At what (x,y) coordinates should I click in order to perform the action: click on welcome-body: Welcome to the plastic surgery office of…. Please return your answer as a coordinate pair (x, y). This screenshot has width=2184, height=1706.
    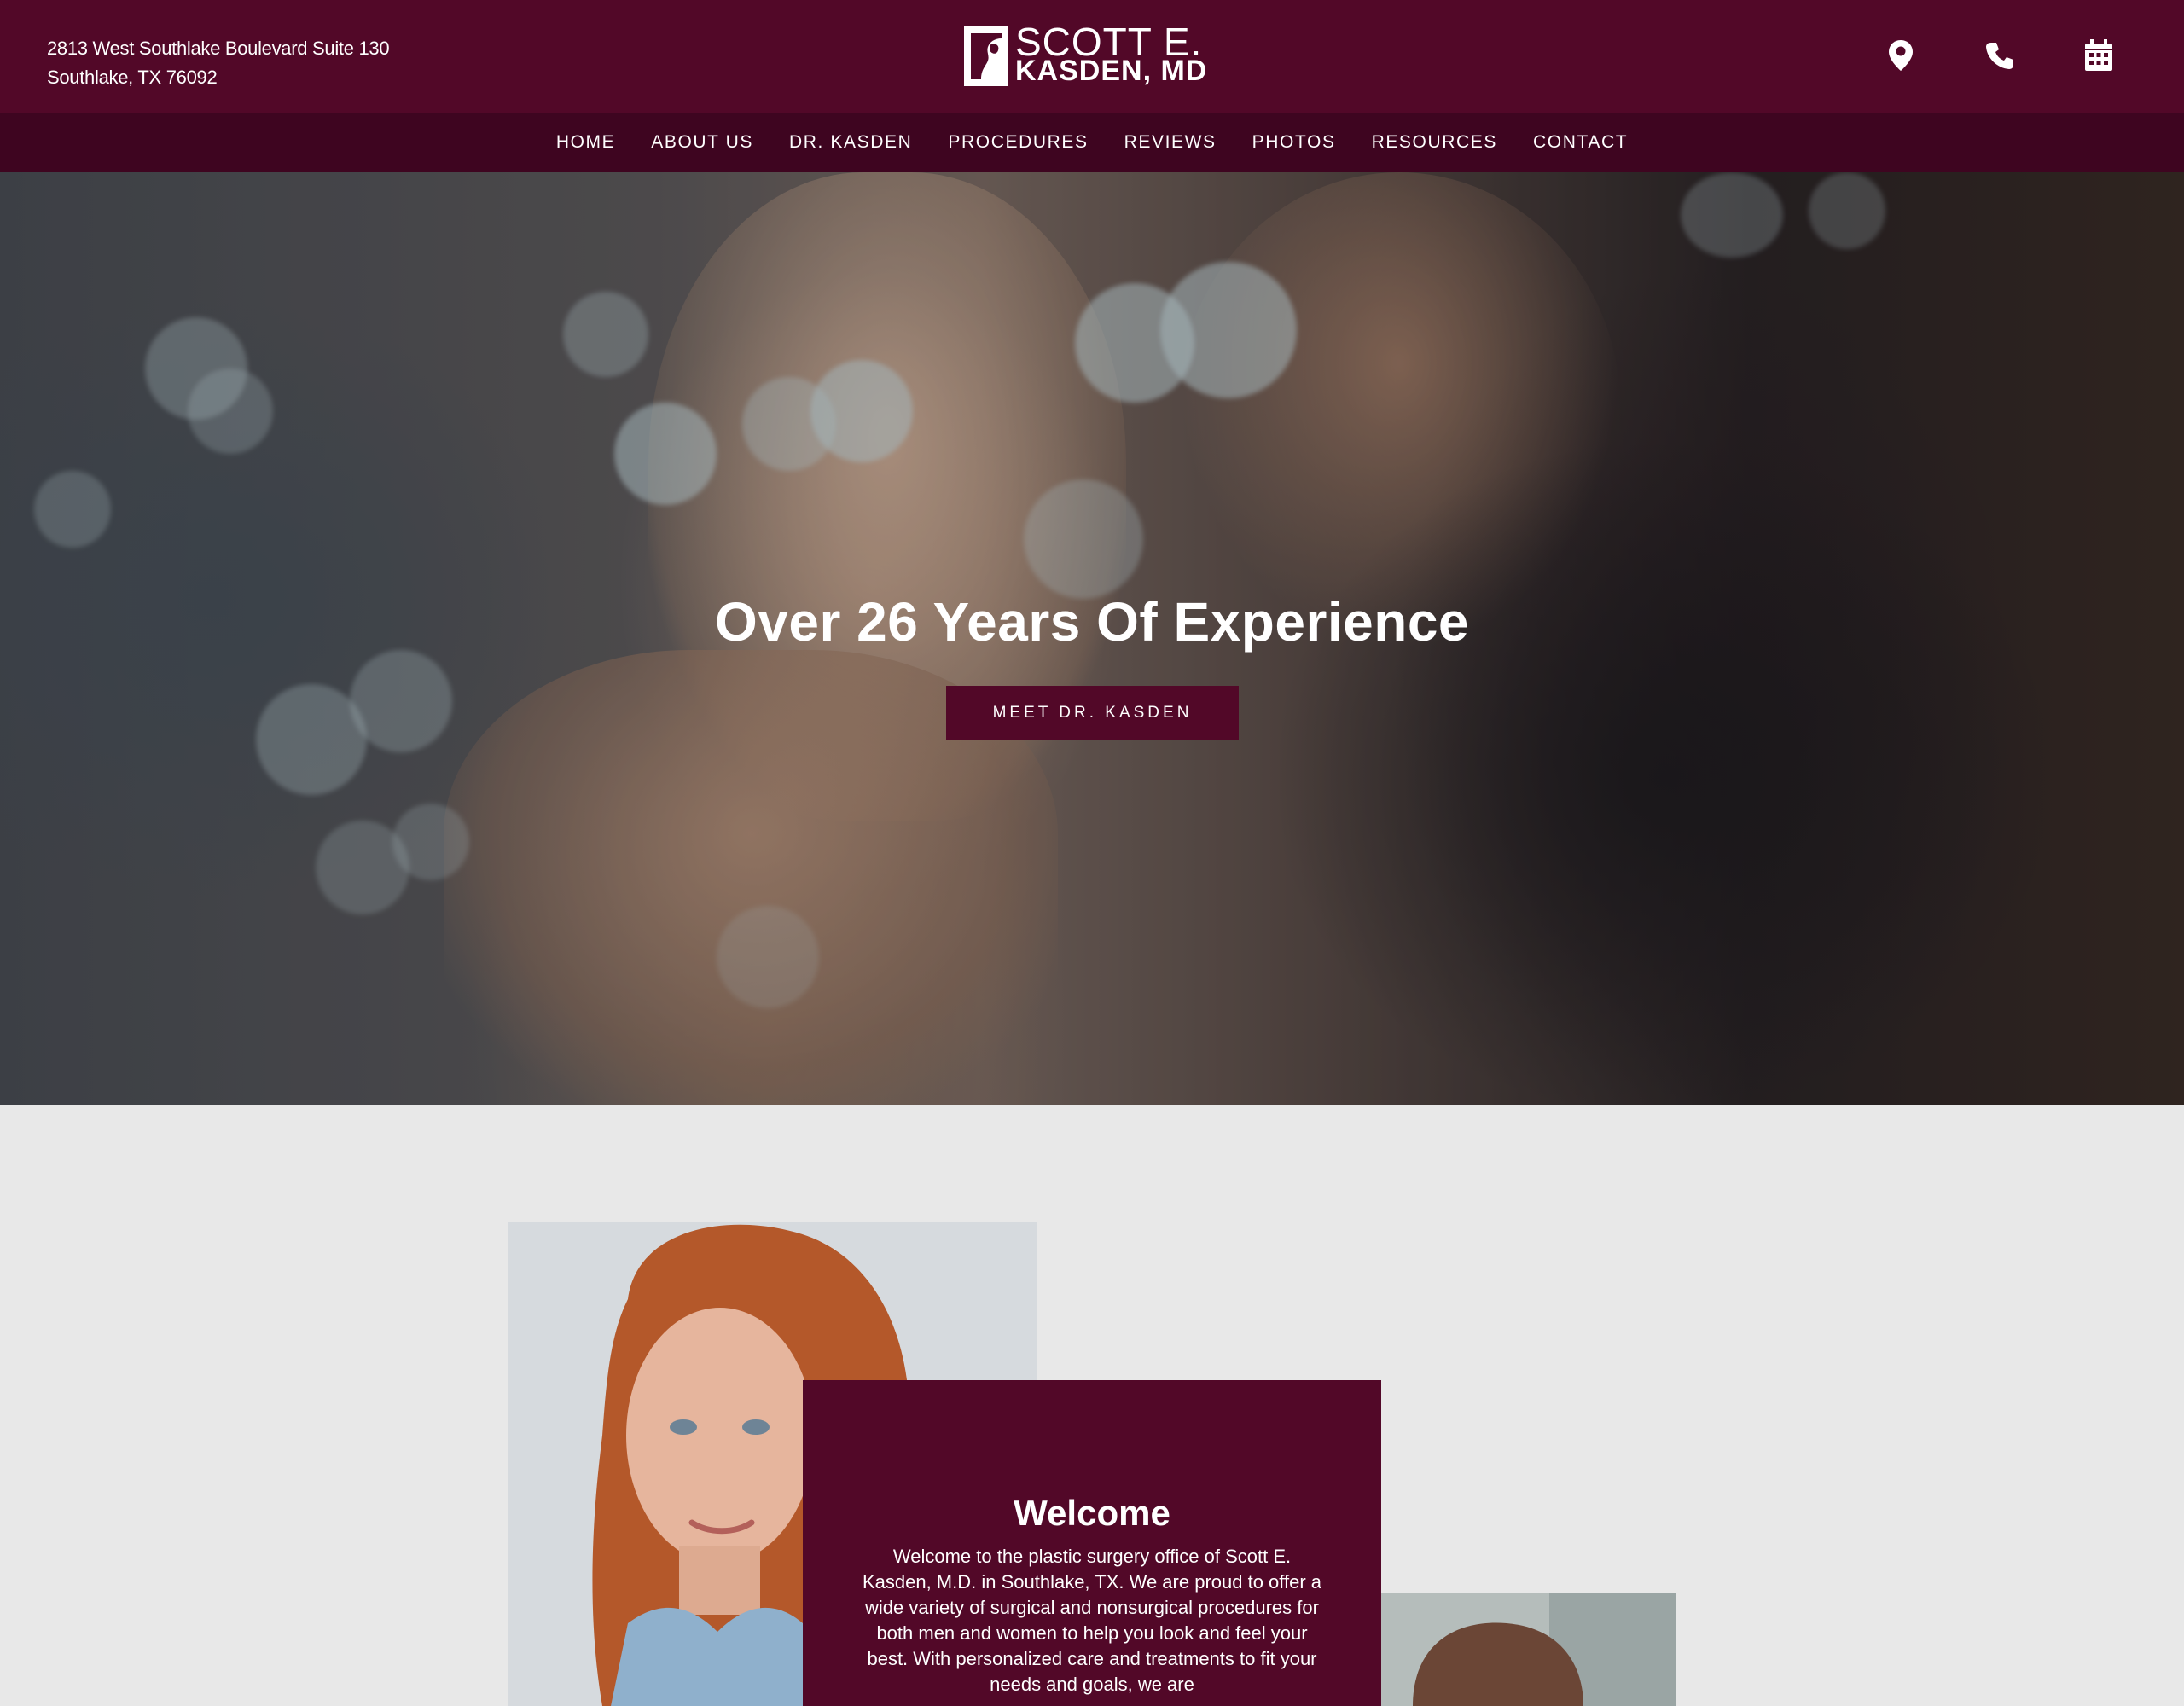
    Looking at the image, I should click on (1092, 1621).